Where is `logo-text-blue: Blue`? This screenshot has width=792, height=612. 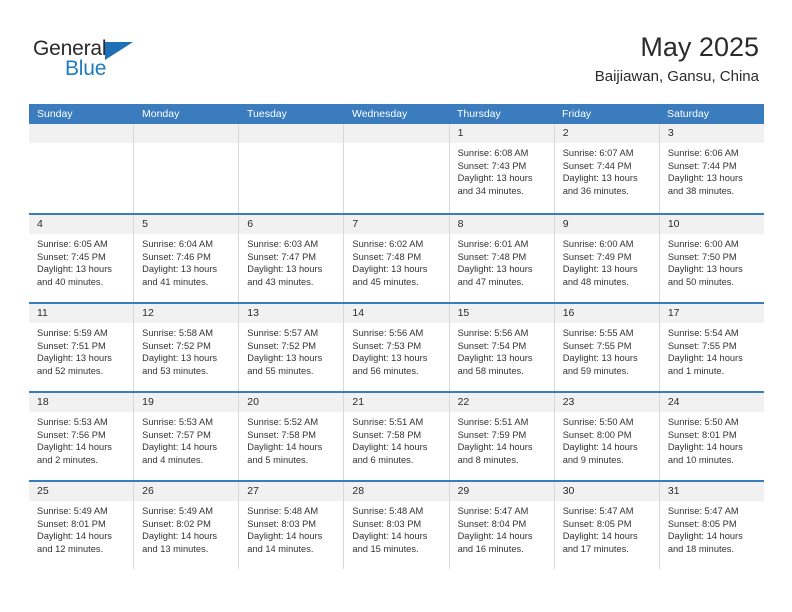
logo-text-blue: Blue is located at coordinates (86, 68).